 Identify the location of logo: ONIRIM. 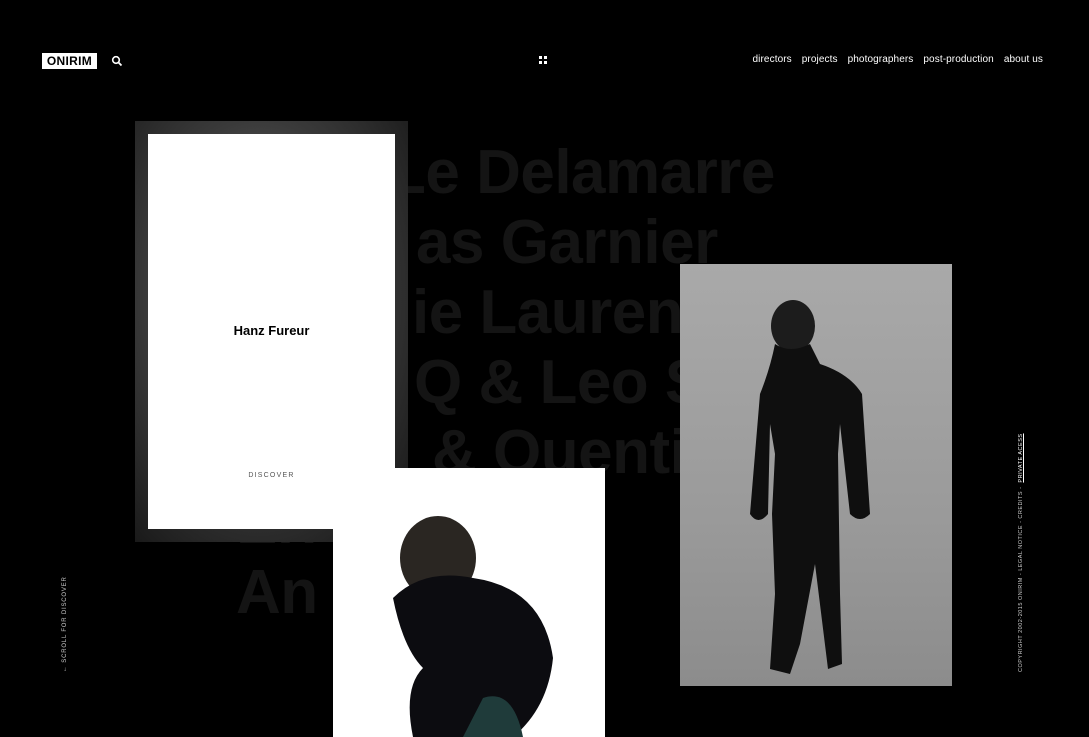
(69, 61).